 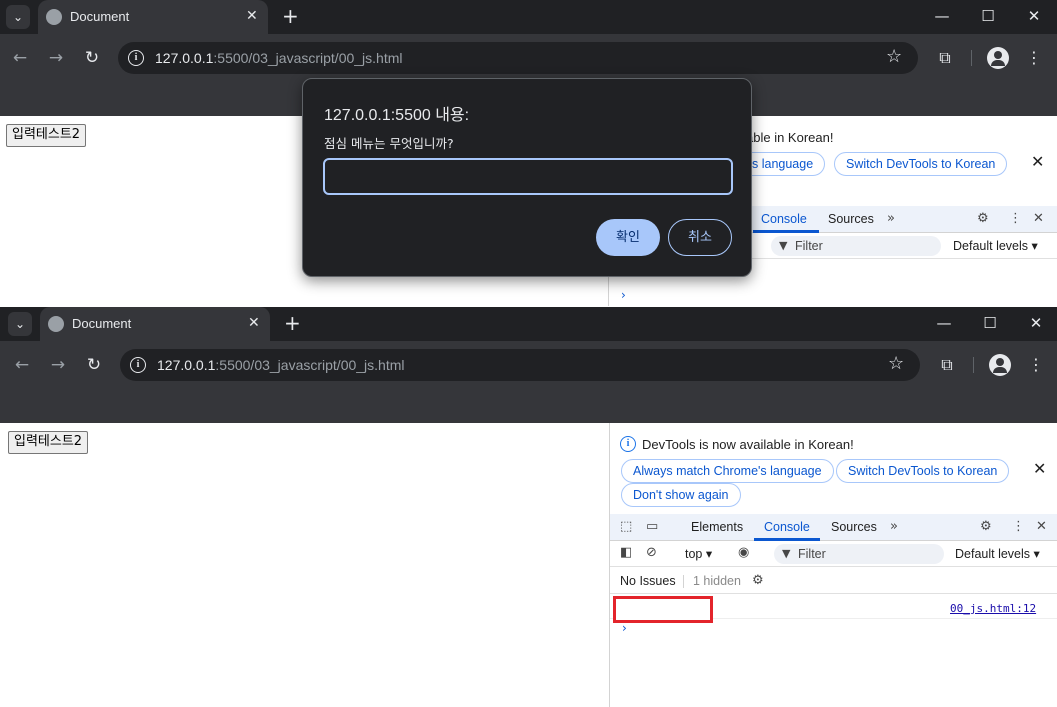 What do you see at coordinates (833, 581) in the screenshot?
I see `issues-bar: No Issues 1 hidden ⚙` at bounding box center [833, 581].